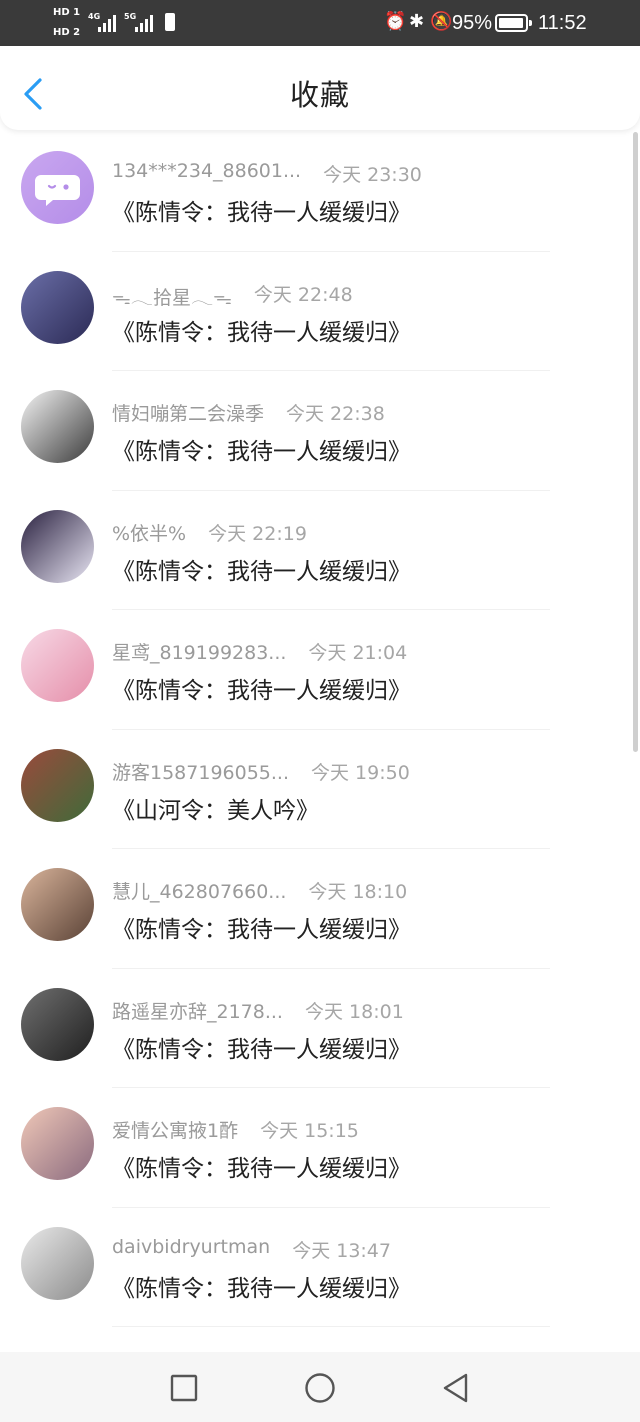 Image resolution: width=640 pixels, height=1422 pixels. Describe the element at coordinates (309, 1131) in the screenshot. I see `timestamp: 今天 15:15` at that location.